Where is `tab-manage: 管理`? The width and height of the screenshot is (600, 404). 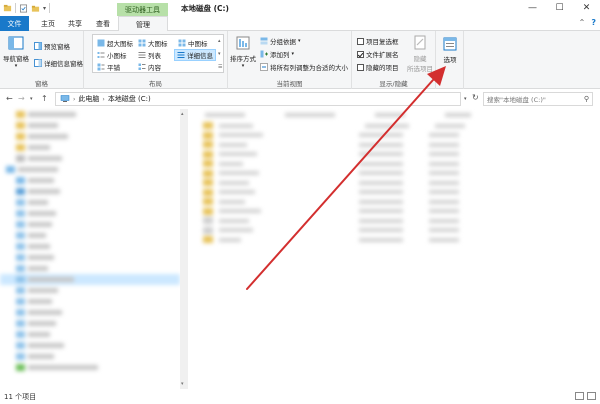
tab-manage: 管理 is located at coordinates (143, 24).